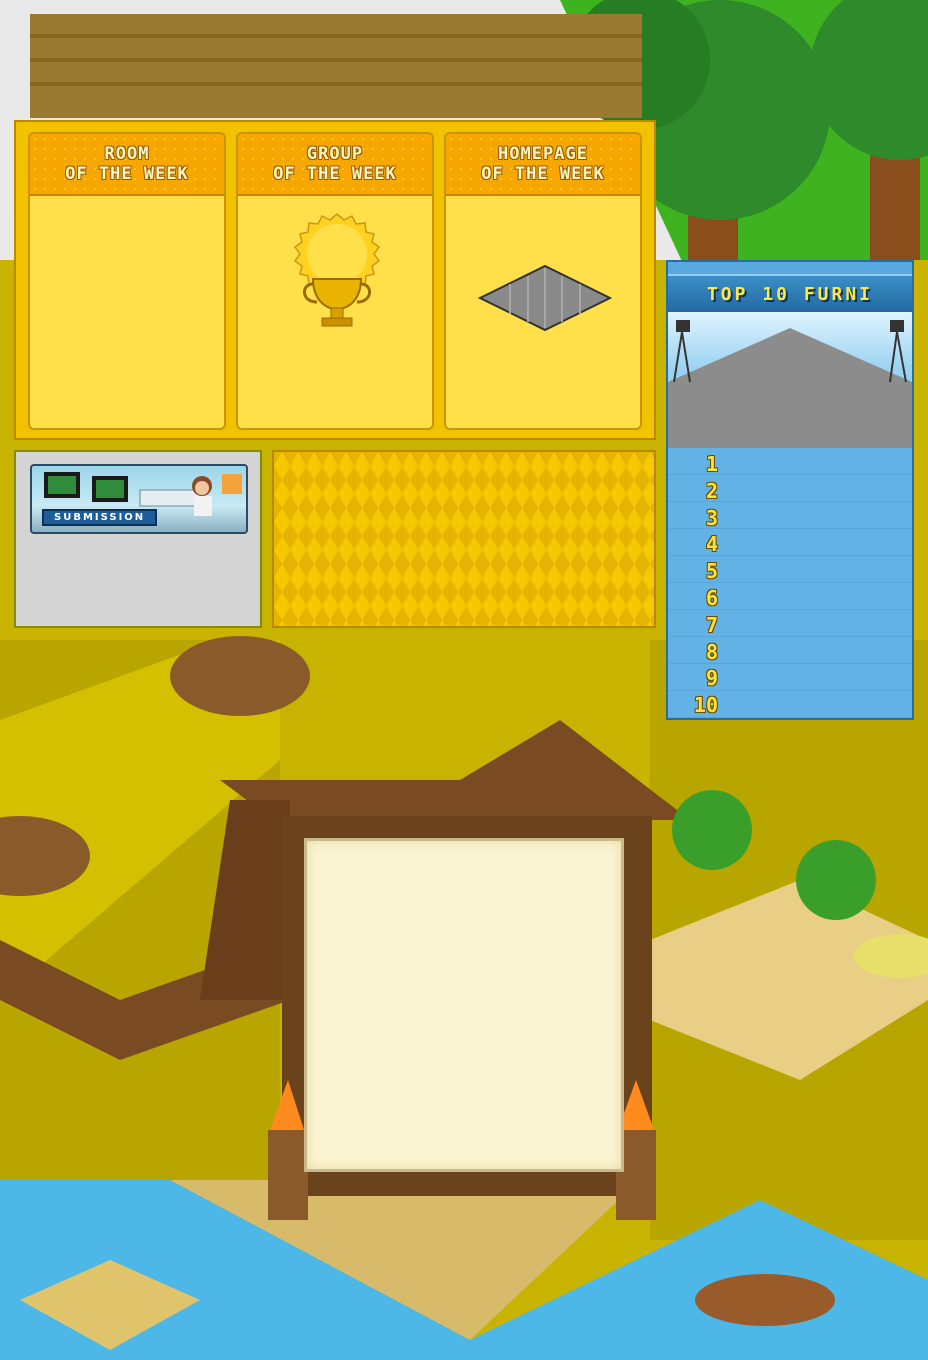 This screenshot has height=1360, width=928. What do you see at coordinates (711, 544) in the screenshot?
I see `top10-rank-number: 4` at bounding box center [711, 544].